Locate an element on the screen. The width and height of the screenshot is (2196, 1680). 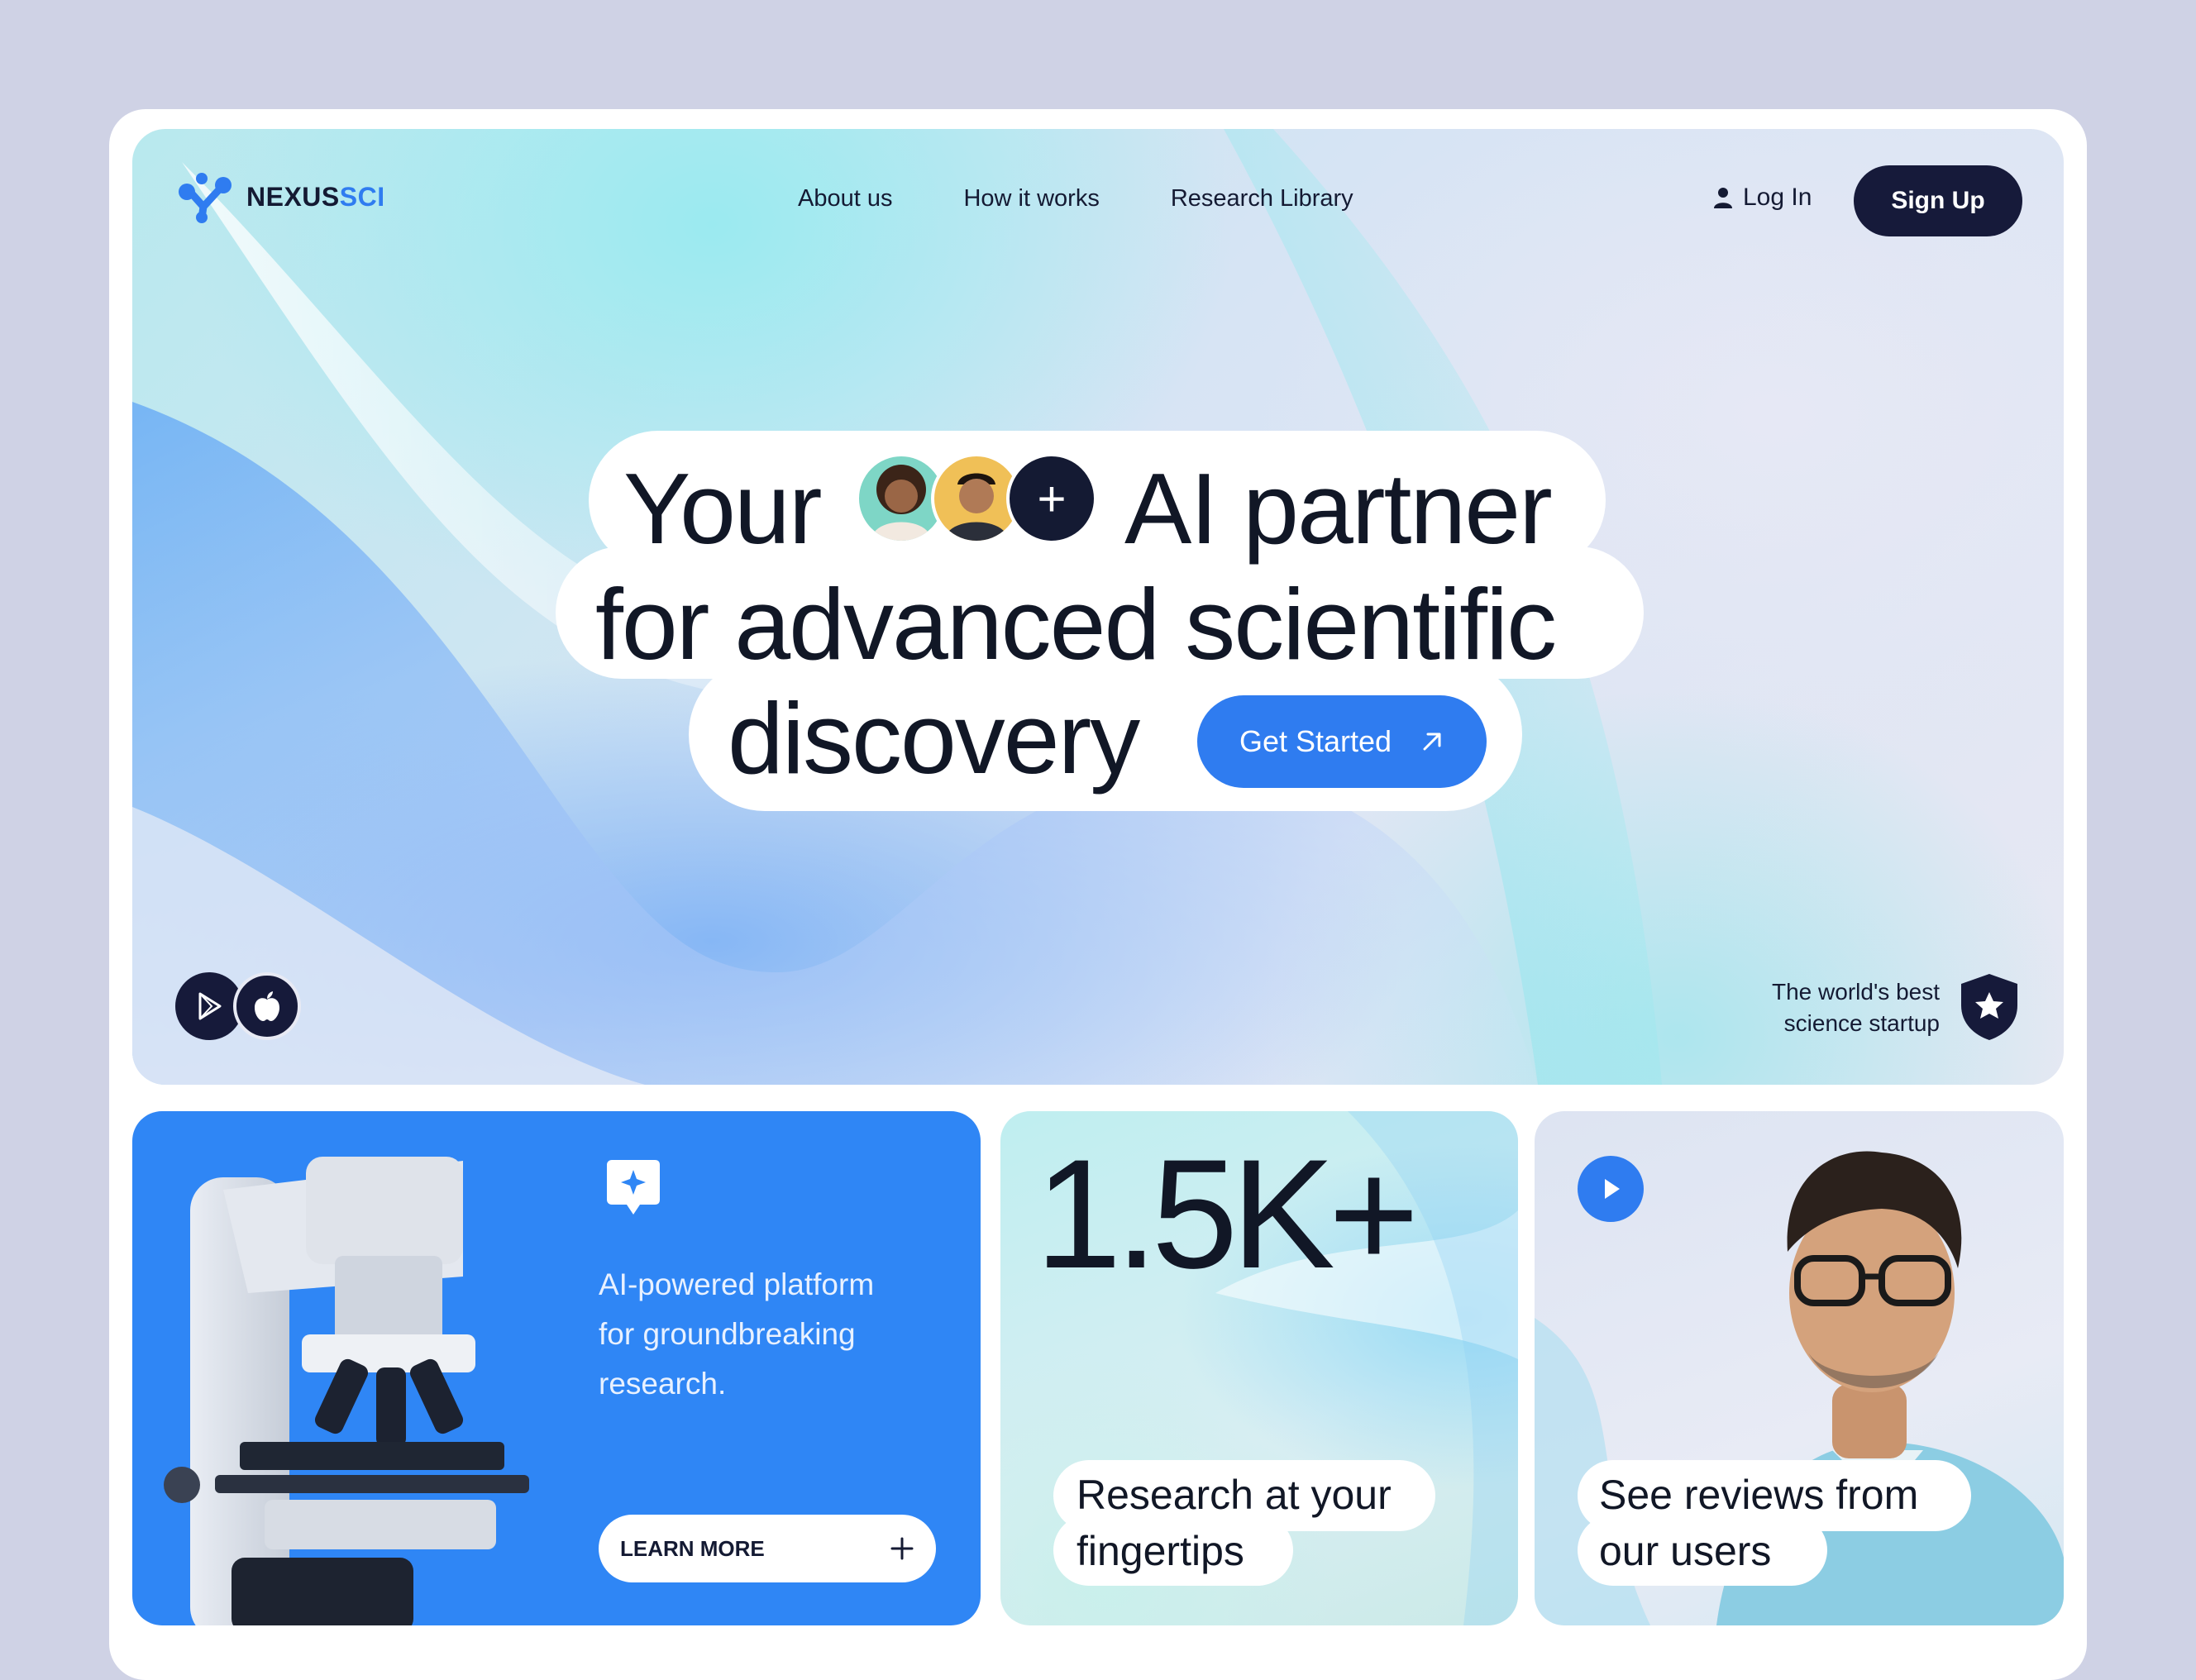
headline-line1-end: AI partner is located at coordinates (1338, 508).